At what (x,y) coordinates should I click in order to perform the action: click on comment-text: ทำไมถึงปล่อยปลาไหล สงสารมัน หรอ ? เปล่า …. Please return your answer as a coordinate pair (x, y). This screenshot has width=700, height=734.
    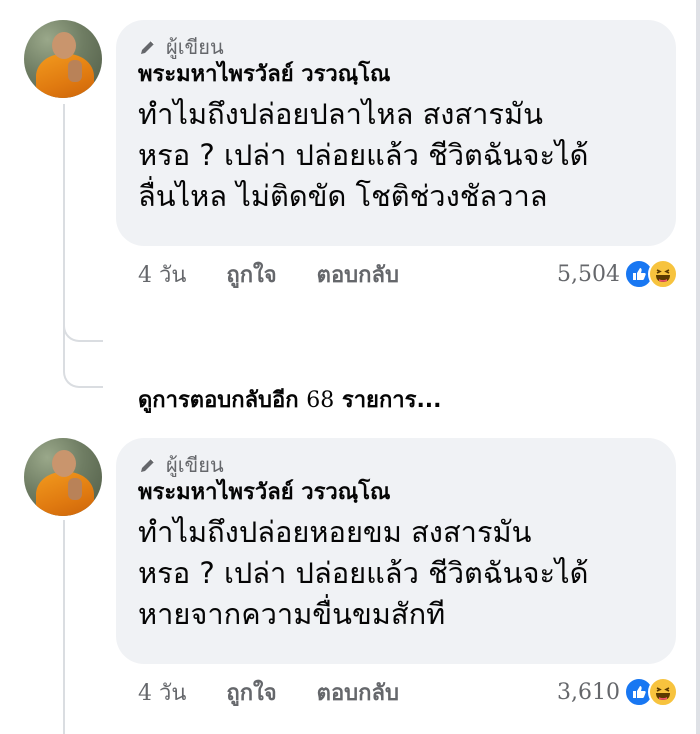
    Looking at the image, I should click on (396, 155).